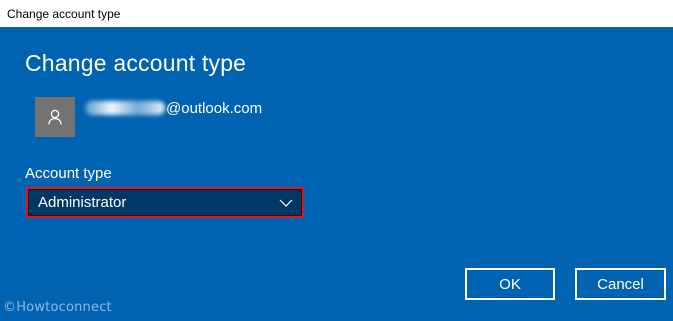 The height and width of the screenshot is (321, 673). What do you see at coordinates (620, 284) in the screenshot?
I see `cancel-button: Cancel` at bounding box center [620, 284].